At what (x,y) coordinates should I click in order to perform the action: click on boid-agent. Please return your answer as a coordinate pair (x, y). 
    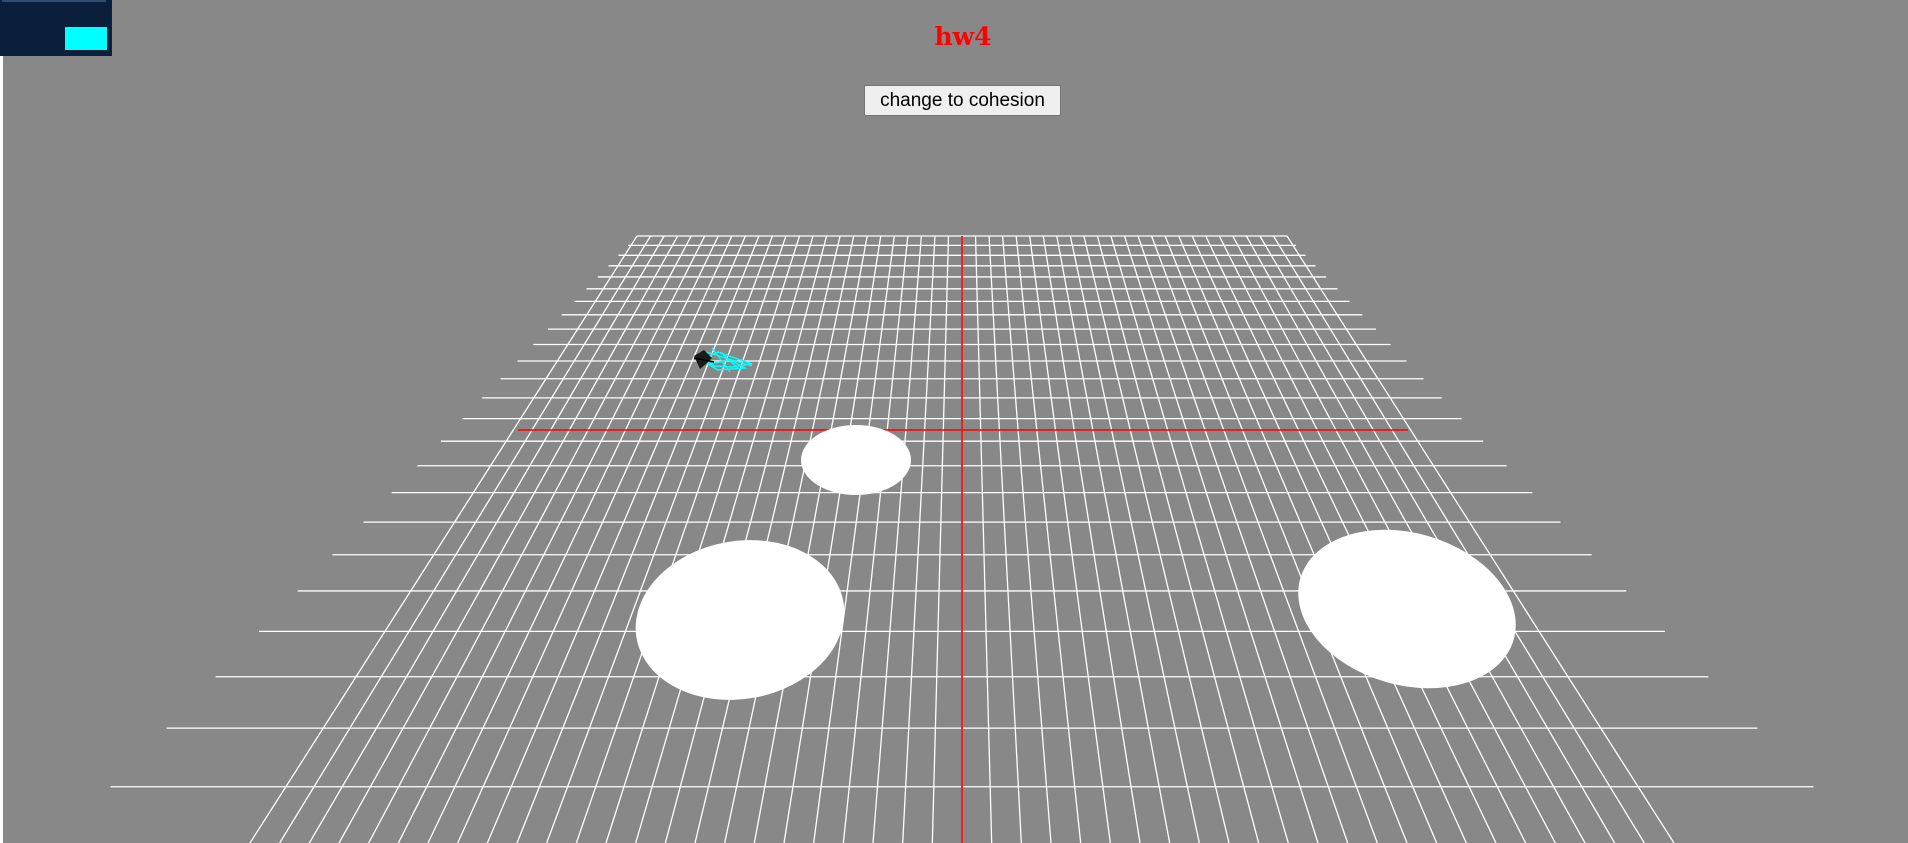
    Looking at the image, I should click on (727, 360).